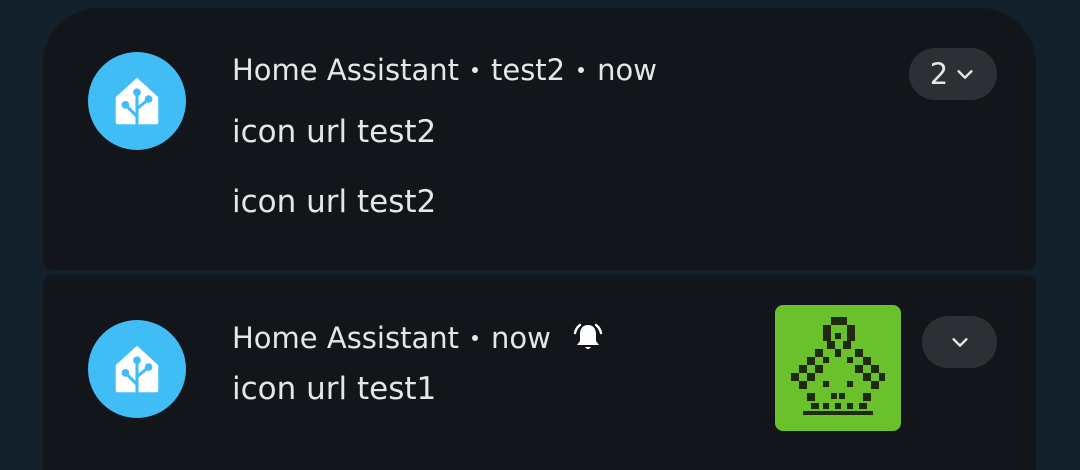 Image resolution: width=1080 pixels, height=470 pixels. I want to click on notification-header: Home Assistant now, so click(418, 338).